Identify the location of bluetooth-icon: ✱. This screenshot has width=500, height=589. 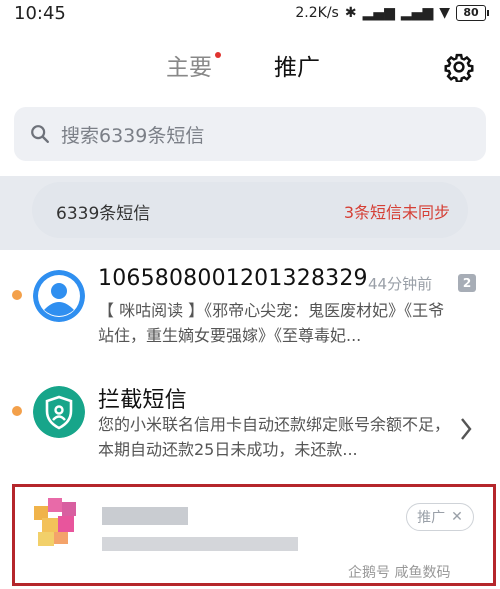
(350, 13).